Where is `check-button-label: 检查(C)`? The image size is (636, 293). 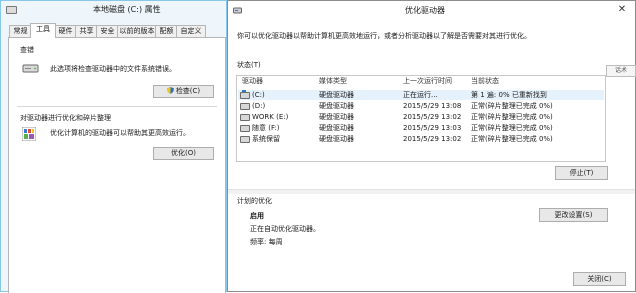
check-button-label: 检查(C) is located at coordinates (188, 91).